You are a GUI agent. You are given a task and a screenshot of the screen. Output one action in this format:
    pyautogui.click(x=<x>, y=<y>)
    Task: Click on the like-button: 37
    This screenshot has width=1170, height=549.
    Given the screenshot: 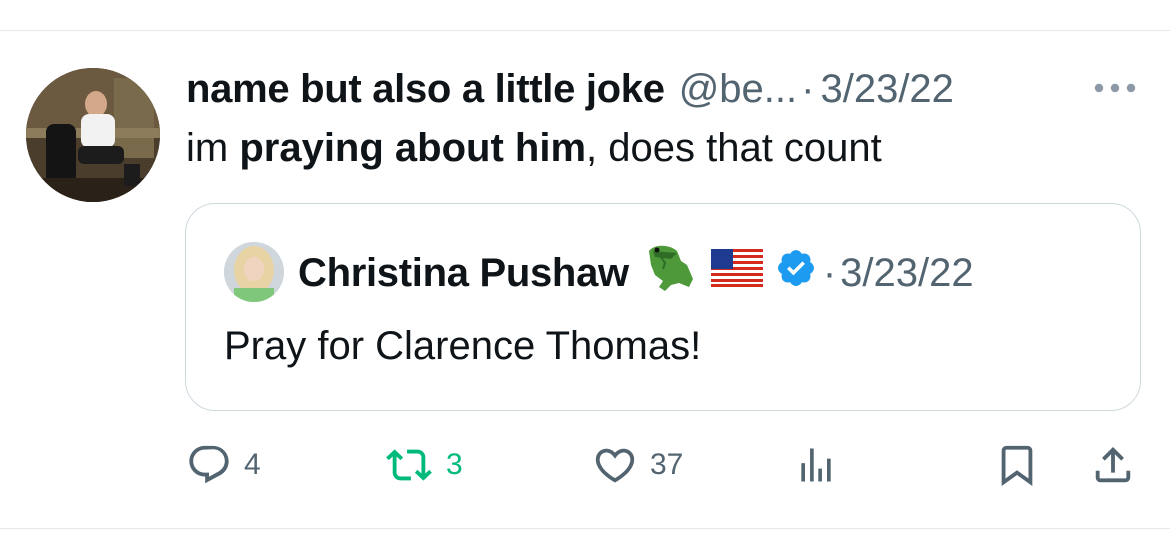 What is the action you would take?
    pyautogui.click(x=637, y=465)
    